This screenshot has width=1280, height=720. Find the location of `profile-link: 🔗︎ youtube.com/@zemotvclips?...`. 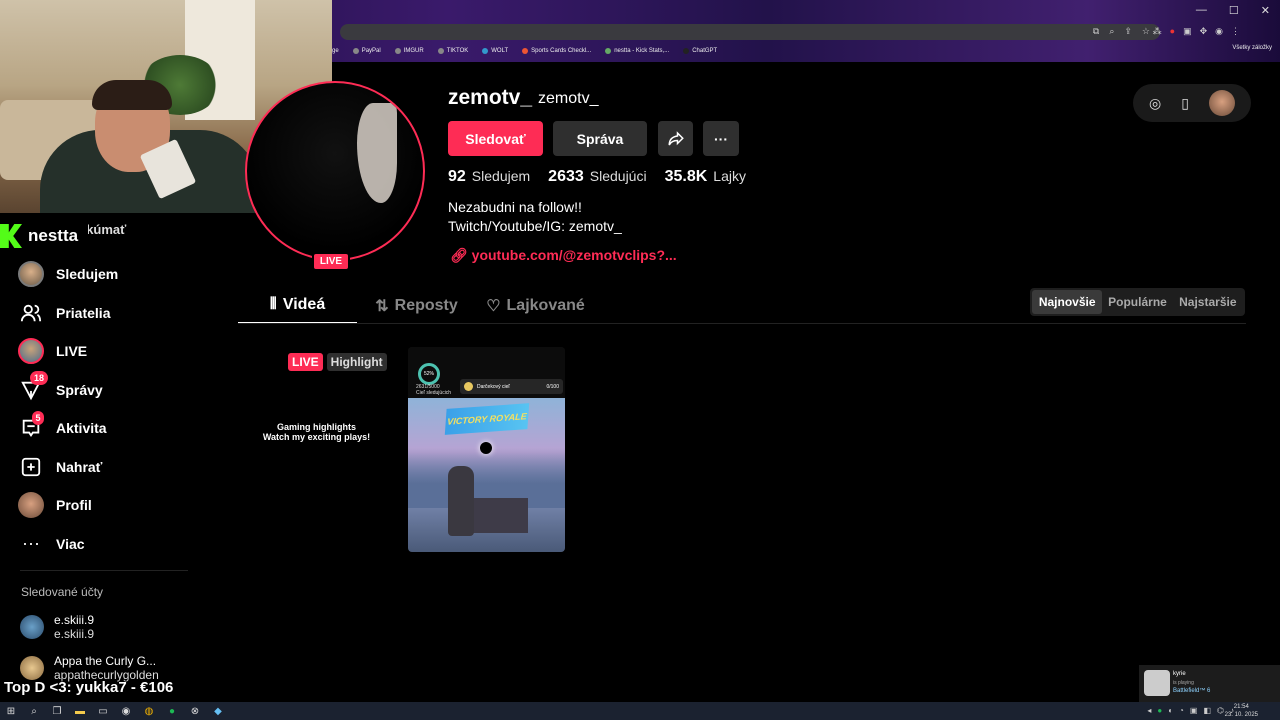

profile-link: 🔗︎ youtube.com/@zemotvclips?... is located at coordinates (563, 255).